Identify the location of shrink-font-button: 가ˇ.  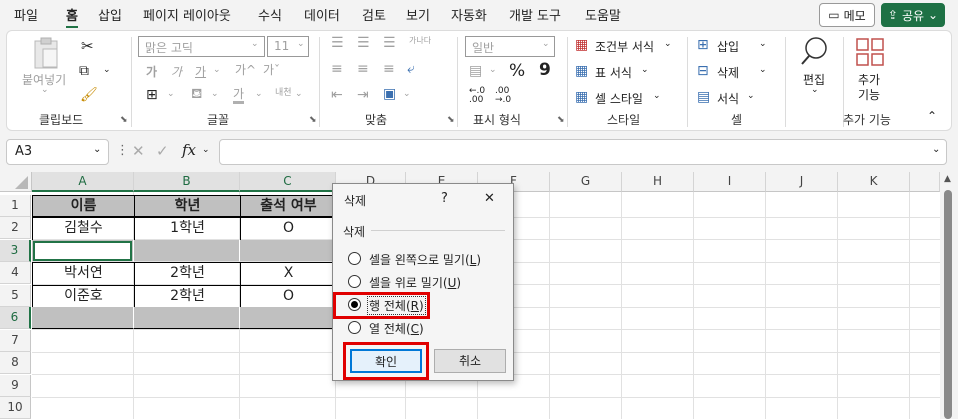
(271, 69).